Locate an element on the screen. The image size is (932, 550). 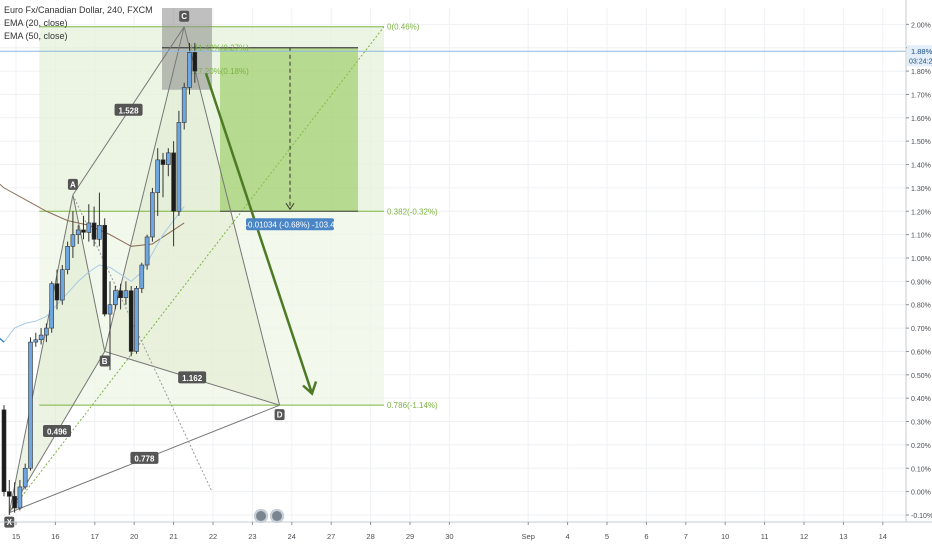
x-tick-label: 24 is located at coordinates (292, 536).